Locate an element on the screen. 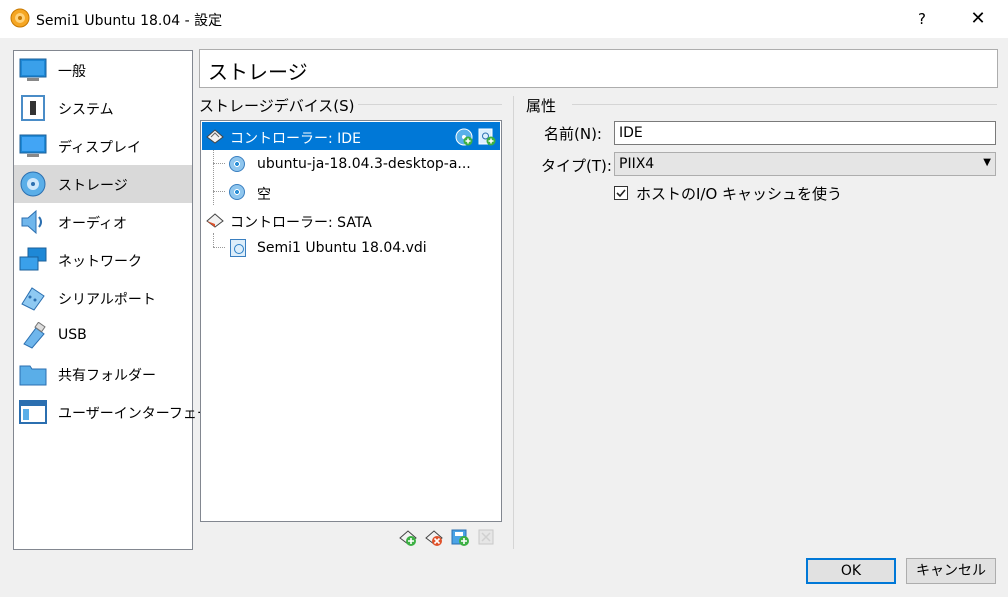  checkmark-icon is located at coordinates (621, 193).